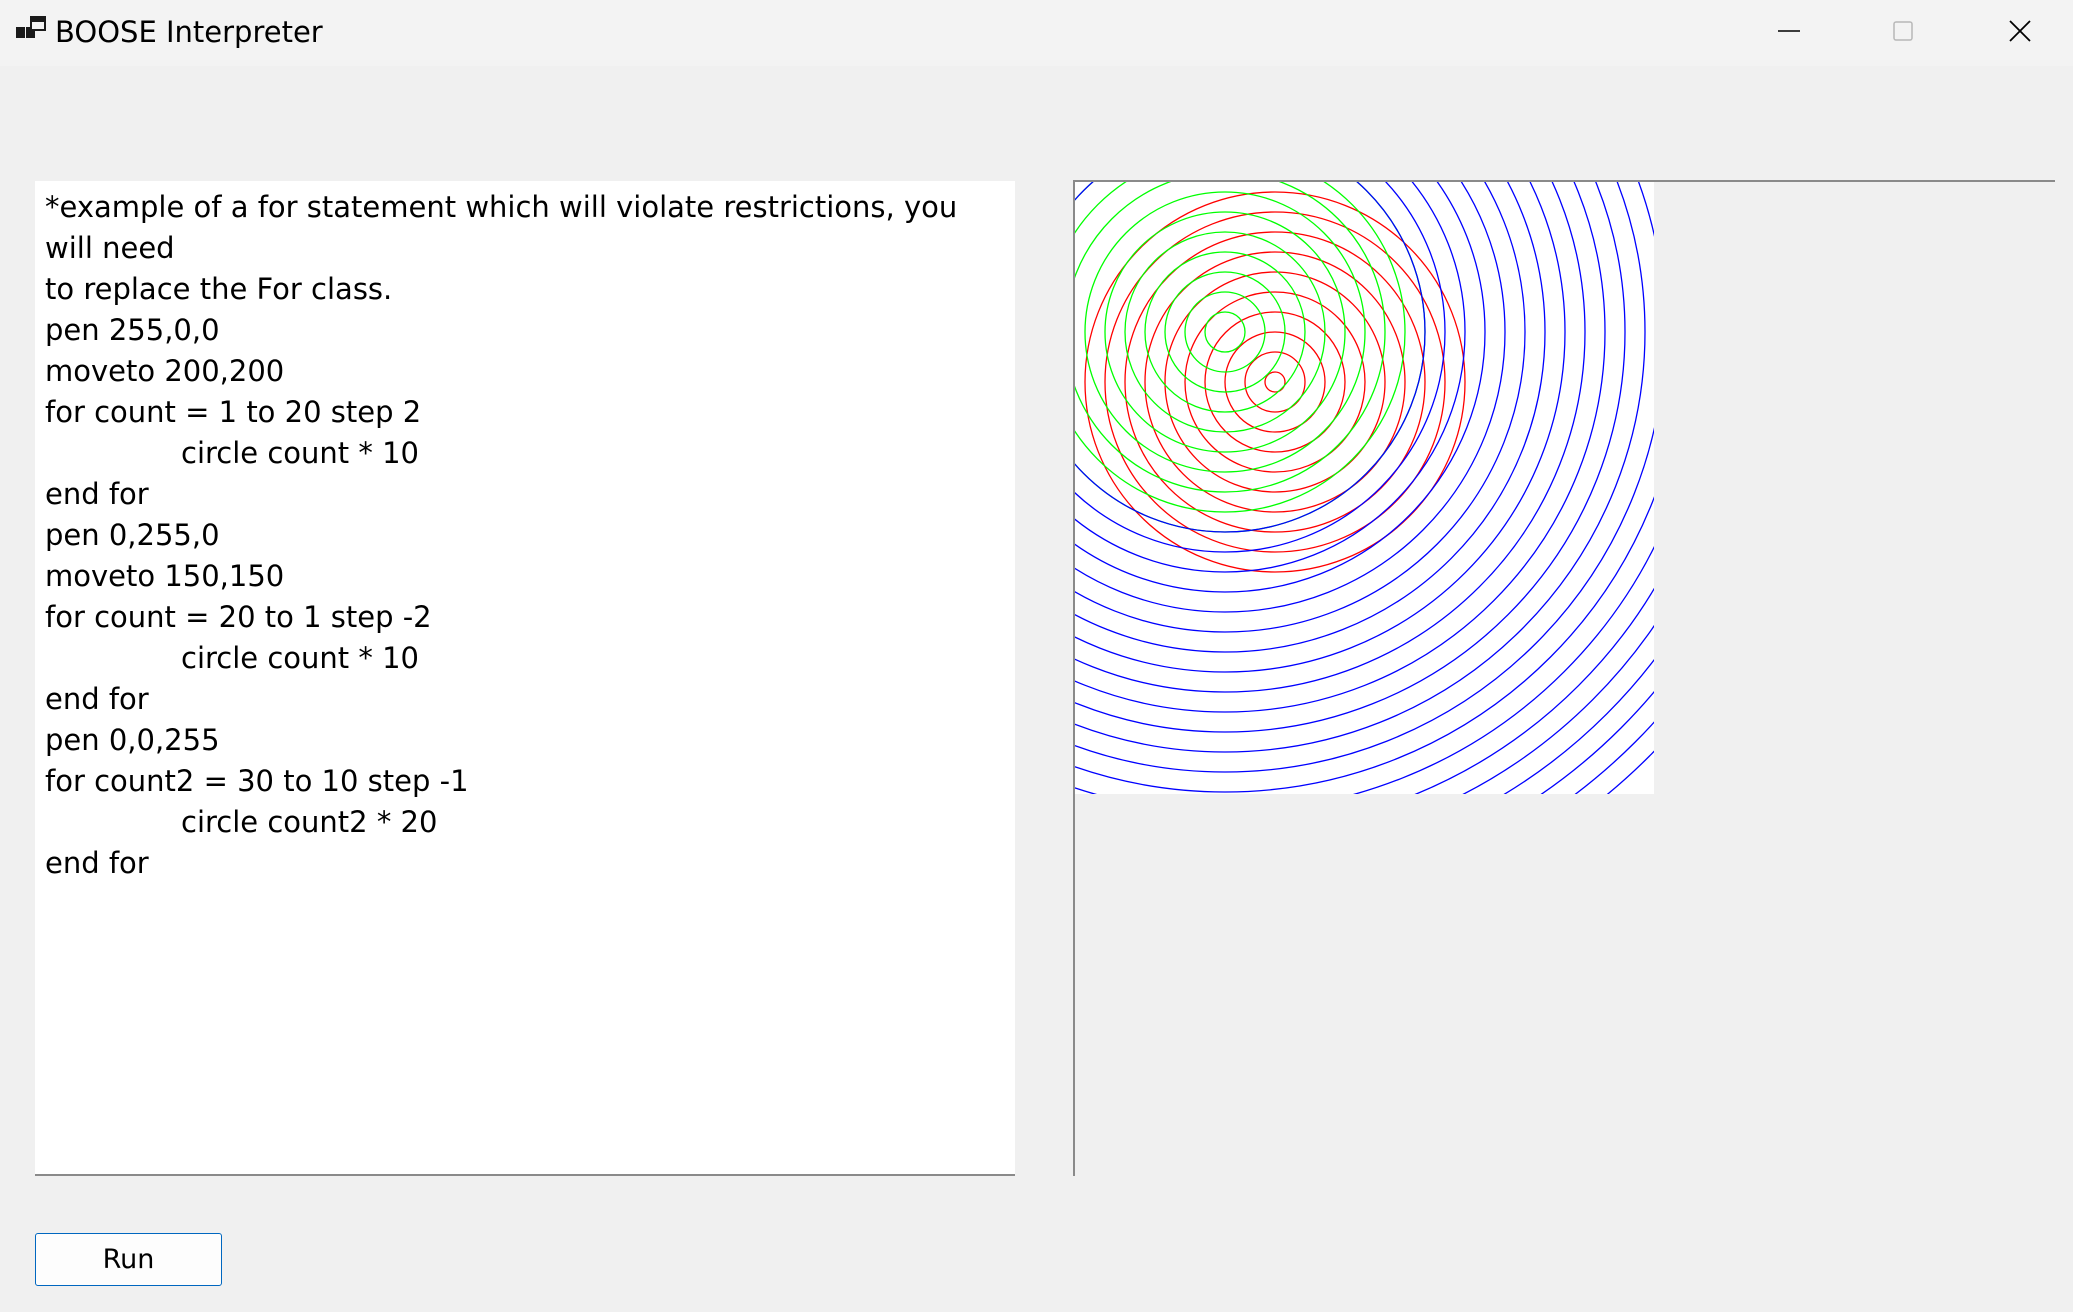  I want to click on code-line: moveto 200,200, so click(165, 371).